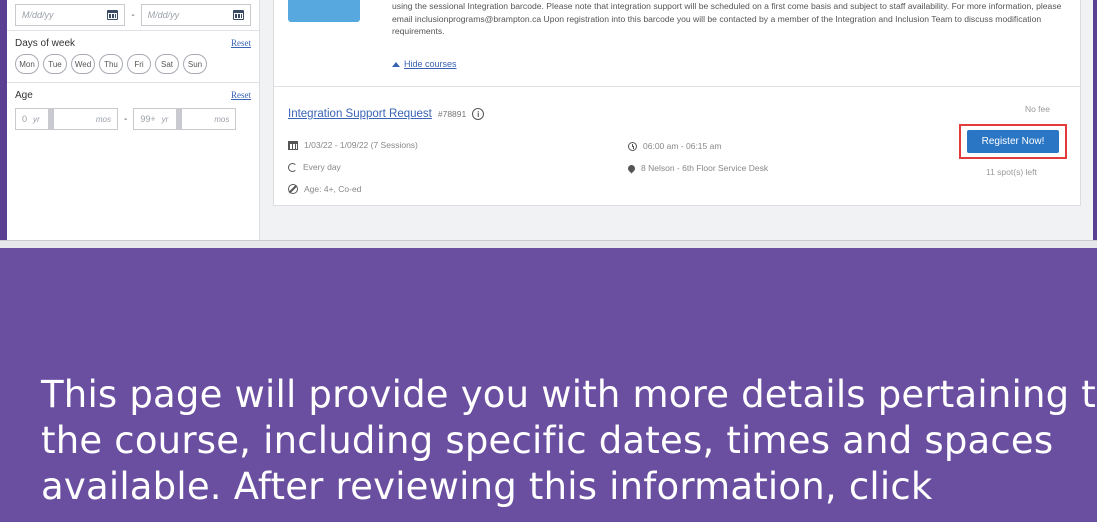 The width and height of the screenshot is (1097, 522). I want to click on course-time-text: 06:00 am - 06:15 am, so click(682, 146).